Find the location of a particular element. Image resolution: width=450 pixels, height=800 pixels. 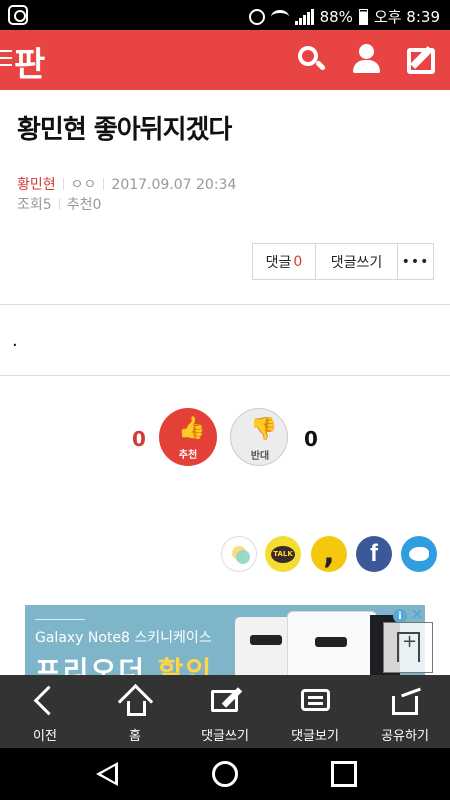

post-title: 황민현 좋아뒤지겠다 is located at coordinates (124, 130).